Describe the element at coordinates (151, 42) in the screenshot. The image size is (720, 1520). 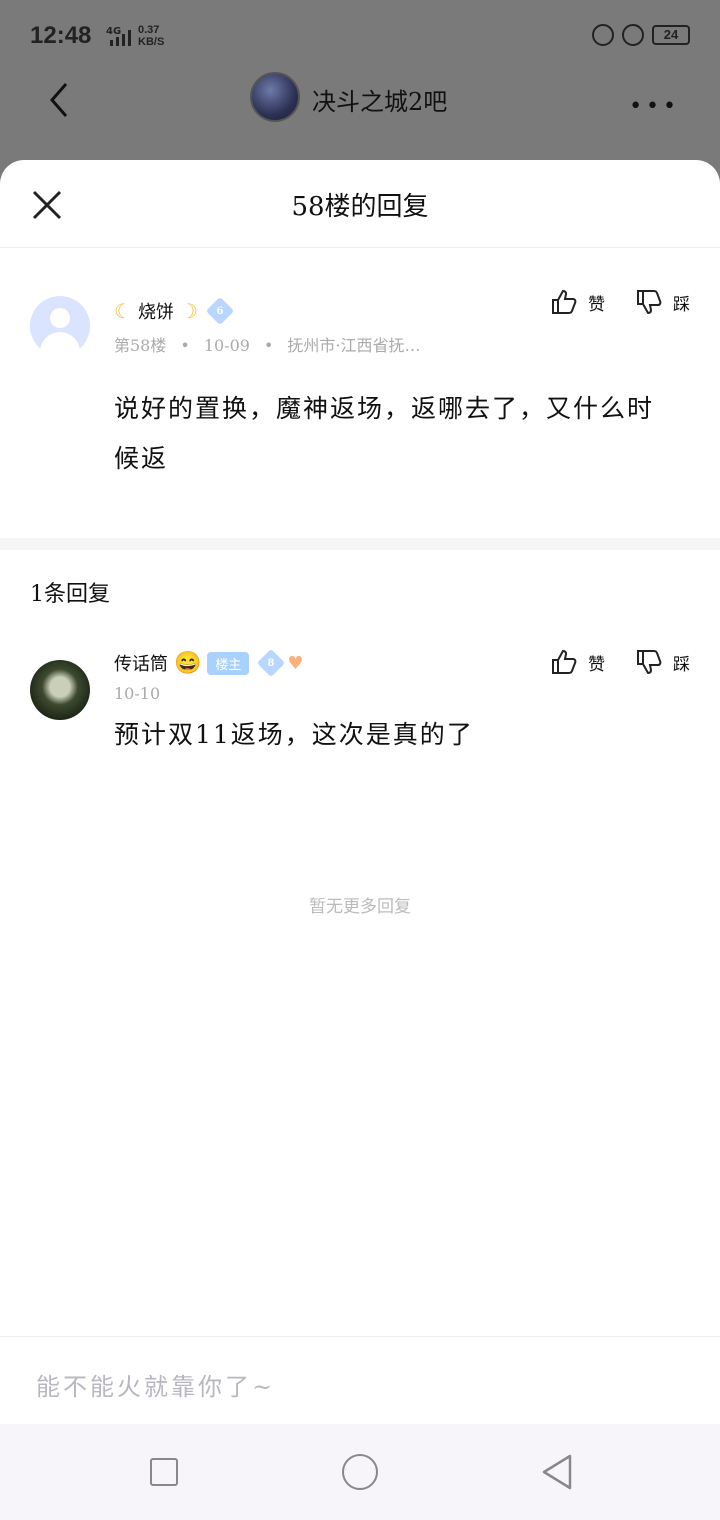
I see `speed-unit: KB/S` at that location.